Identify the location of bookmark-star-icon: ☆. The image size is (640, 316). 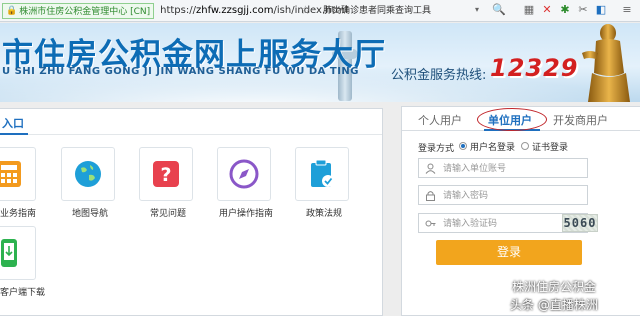
(305, 10).